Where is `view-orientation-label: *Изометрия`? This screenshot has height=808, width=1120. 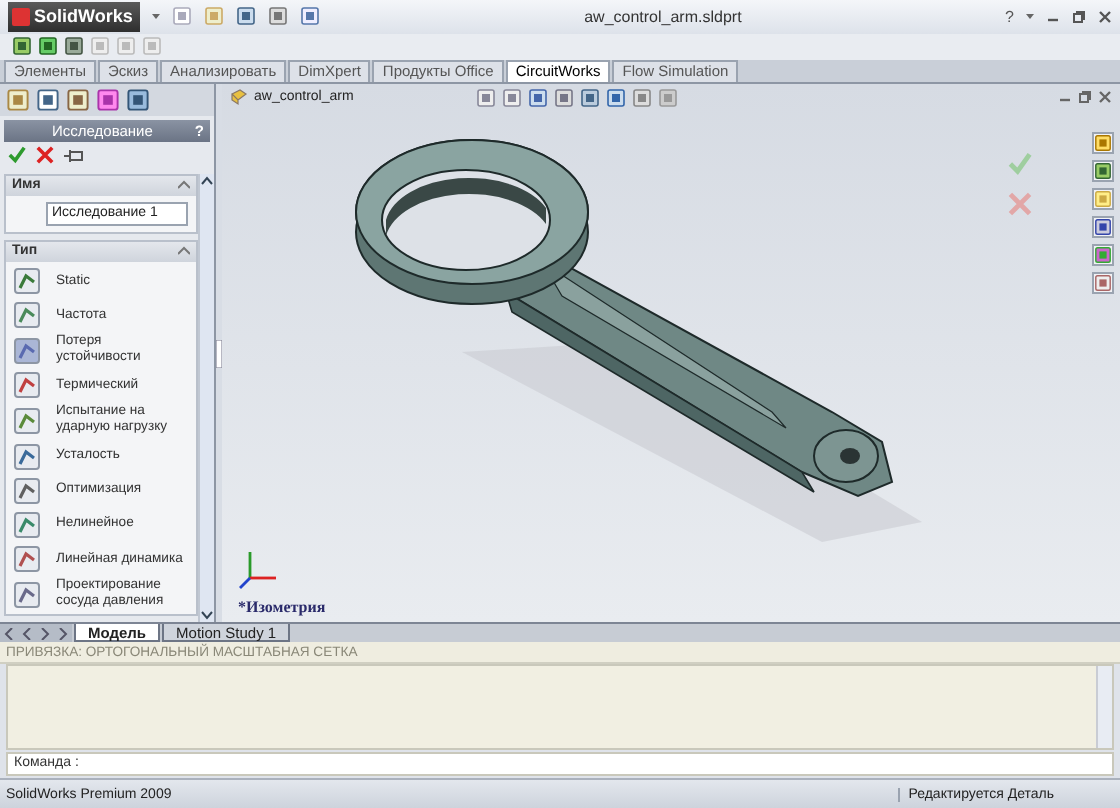 view-orientation-label: *Изометрия is located at coordinates (282, 609).